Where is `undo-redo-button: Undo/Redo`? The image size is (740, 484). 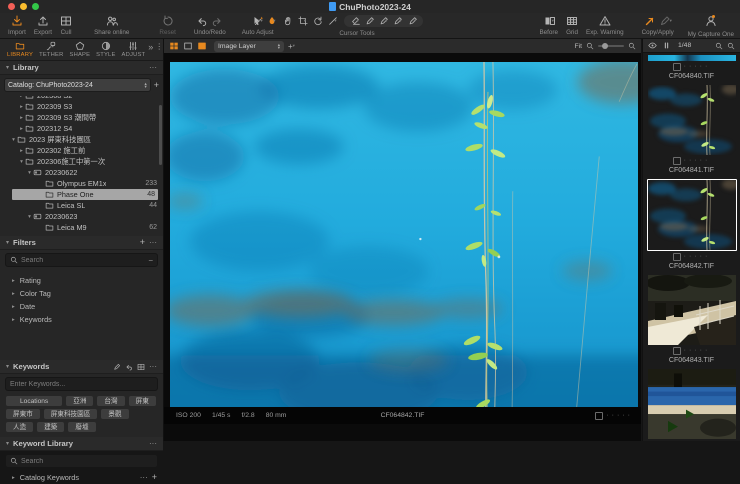 undo-redo-button: Undo/Redo is located at coordinates (210, 25).